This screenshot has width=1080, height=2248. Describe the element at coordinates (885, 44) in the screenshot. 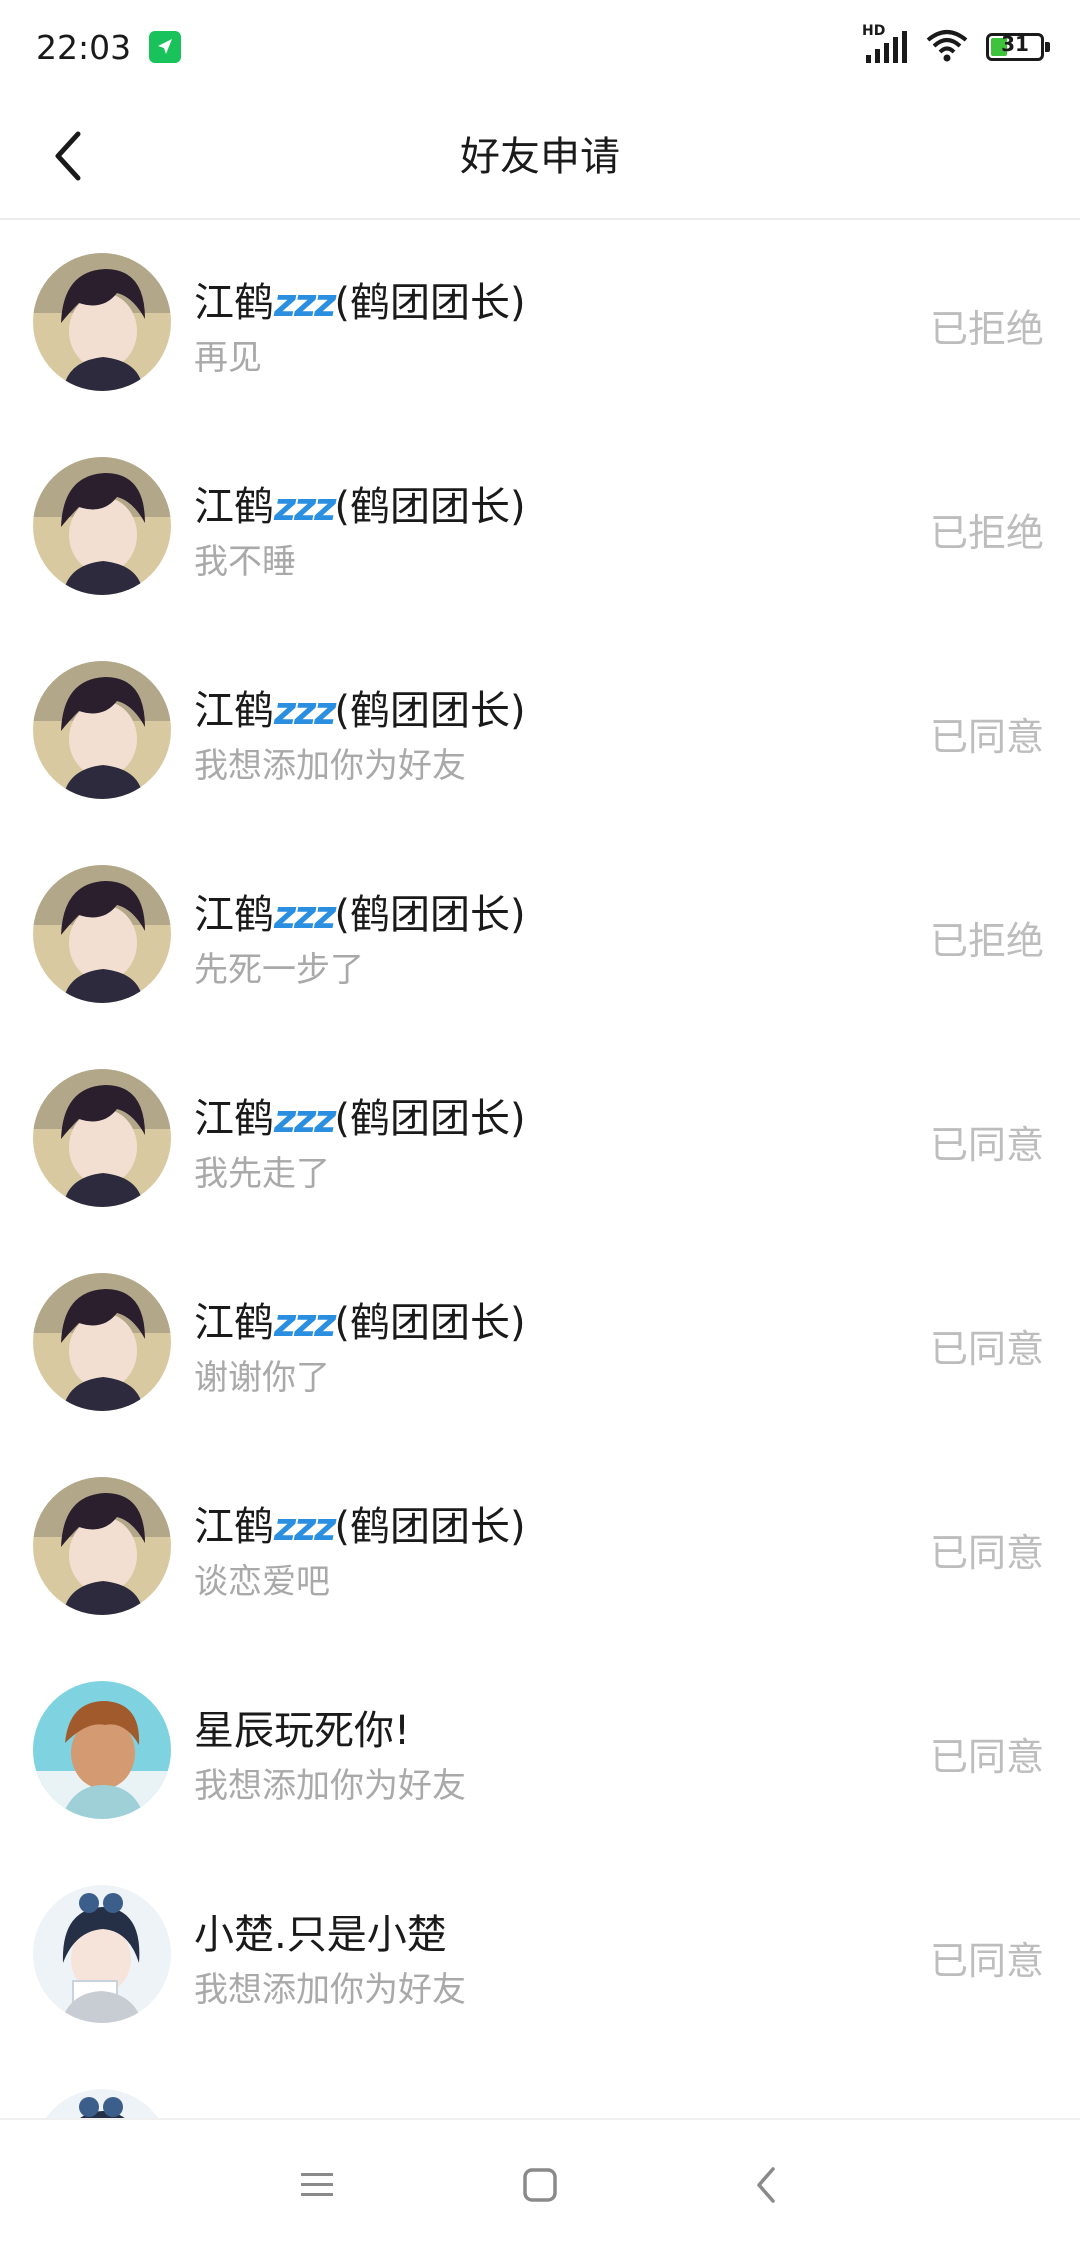

I see `signal-icon: HD` at that location.